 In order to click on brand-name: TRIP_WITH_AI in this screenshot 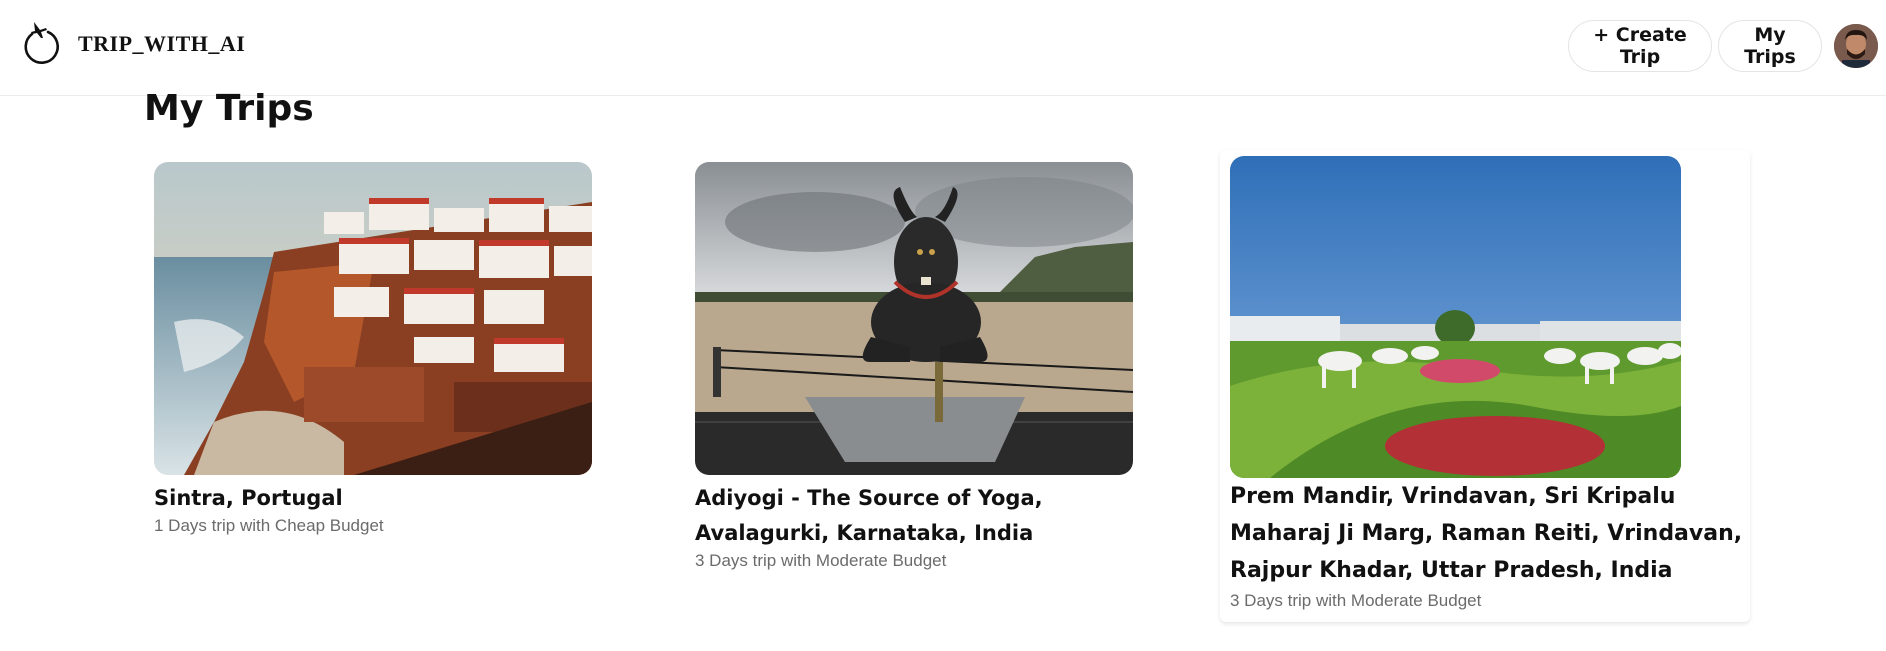, I will do `click(162, 43)`.